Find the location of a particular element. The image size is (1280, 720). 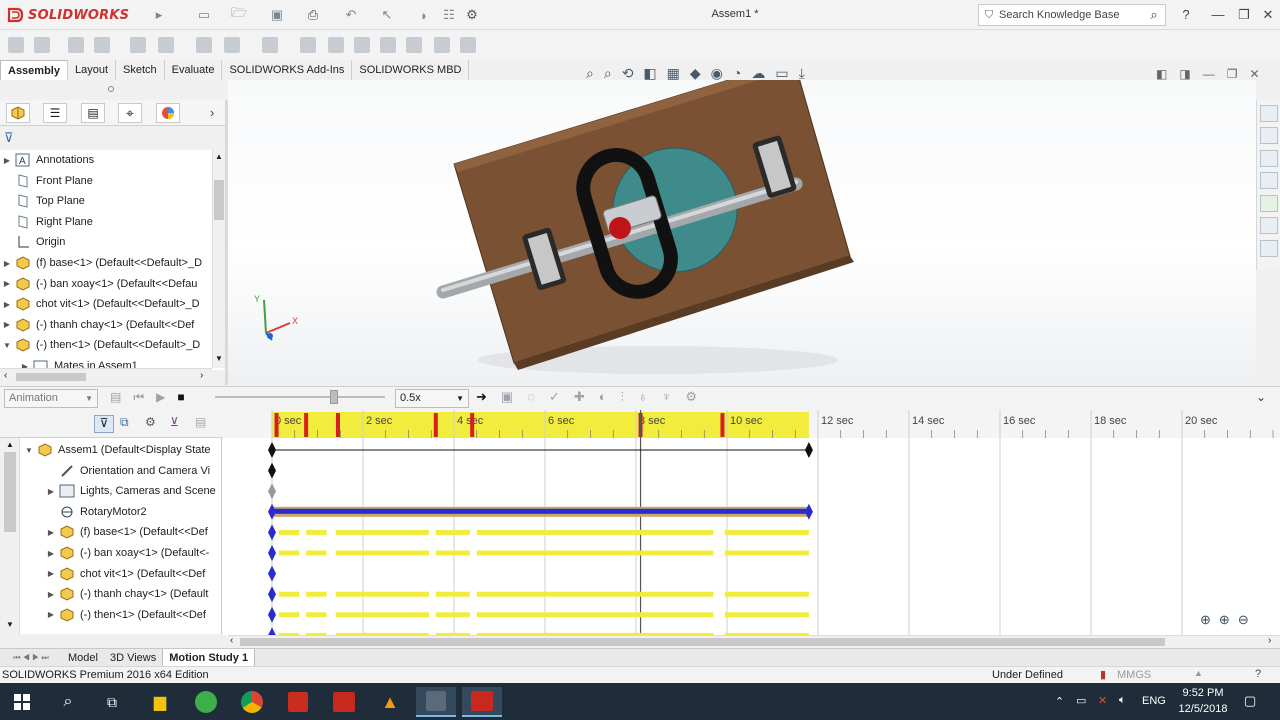

play-from-start-icon: ⏮ is located at coordinates (138, 397).